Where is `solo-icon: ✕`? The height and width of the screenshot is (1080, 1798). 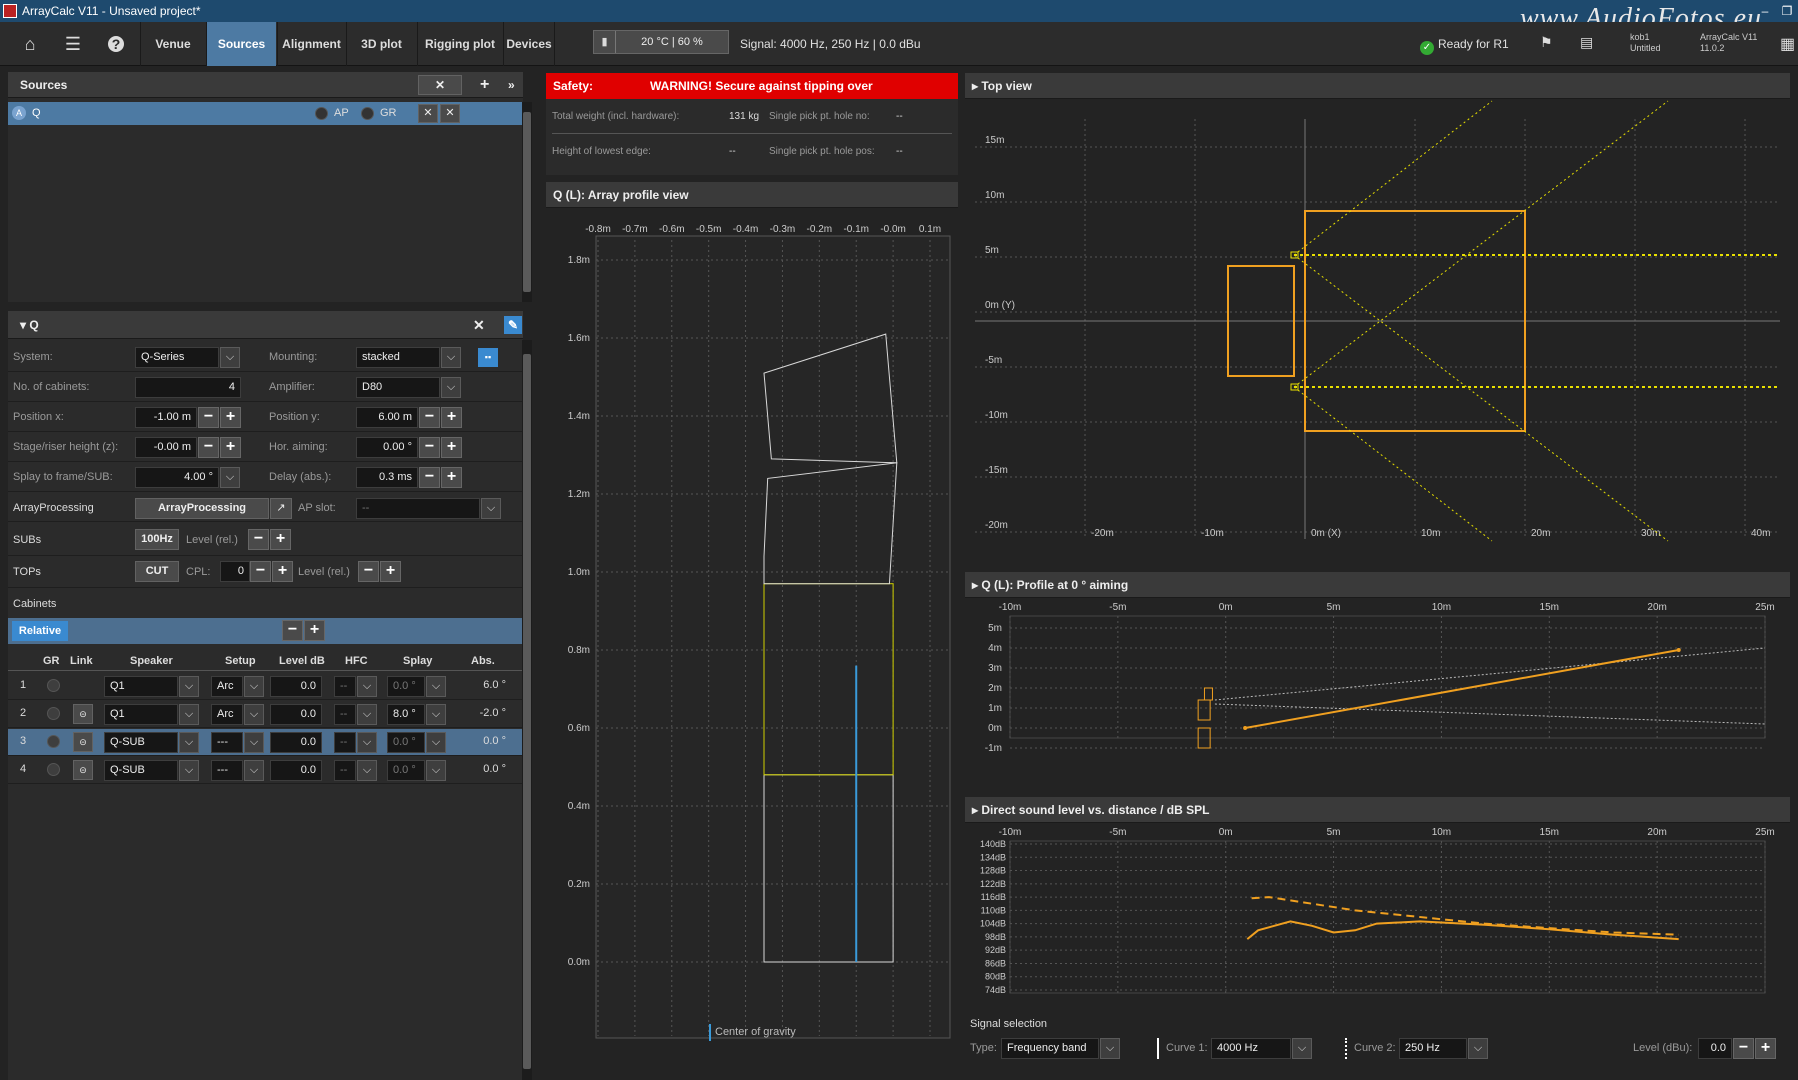
solo-icon: ✕ is located at coordinates (450, 113).